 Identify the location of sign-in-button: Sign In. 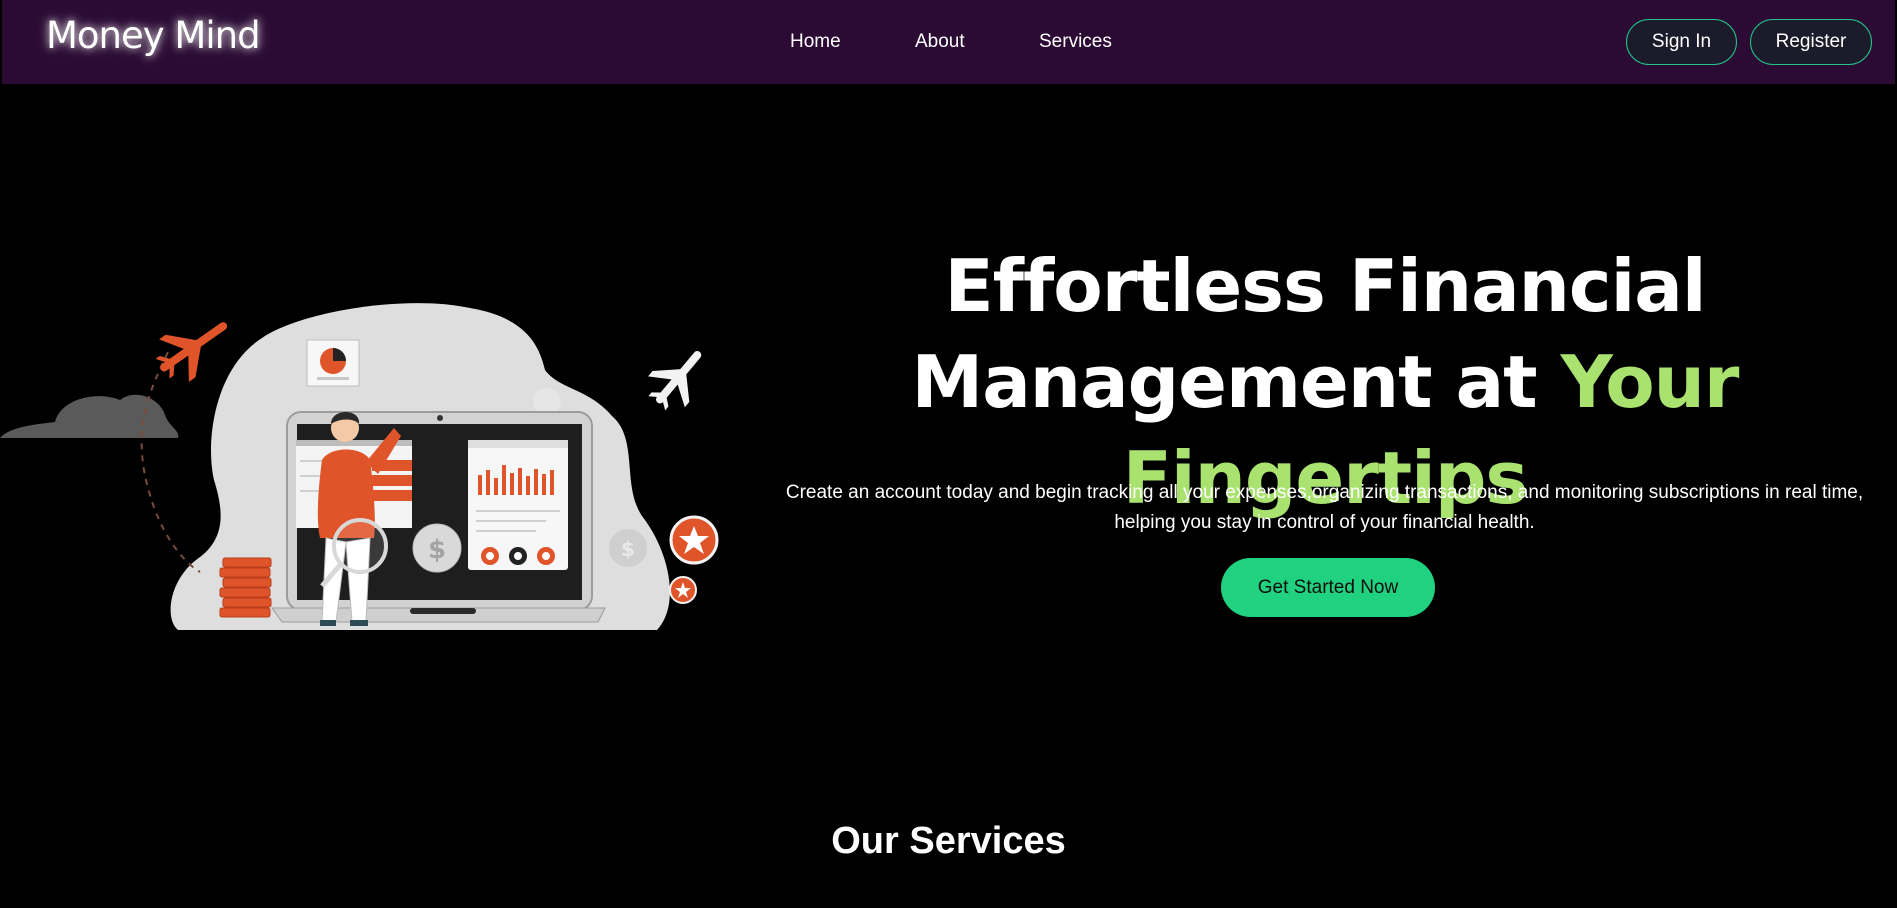
(1681, 42).